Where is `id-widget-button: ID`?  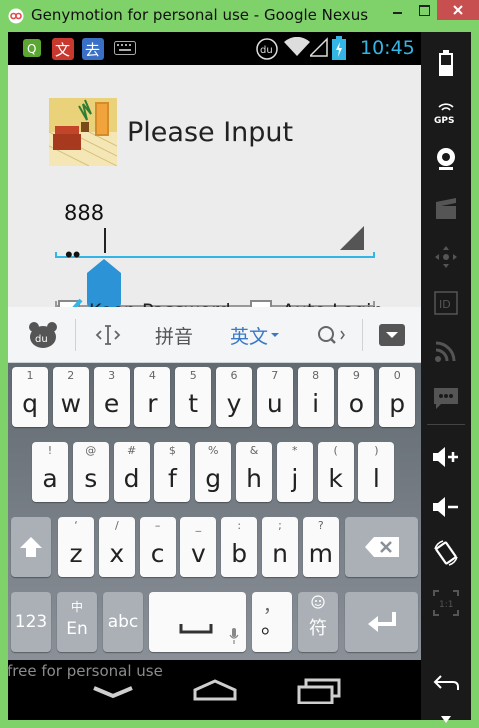
id-widget-button: ID is located at coordinates (446, 303).